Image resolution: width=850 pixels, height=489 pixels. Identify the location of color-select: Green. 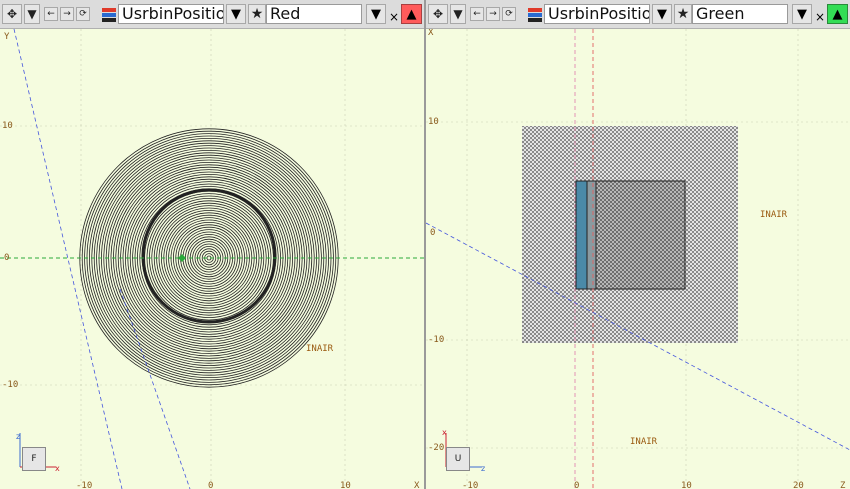
(740, 14).